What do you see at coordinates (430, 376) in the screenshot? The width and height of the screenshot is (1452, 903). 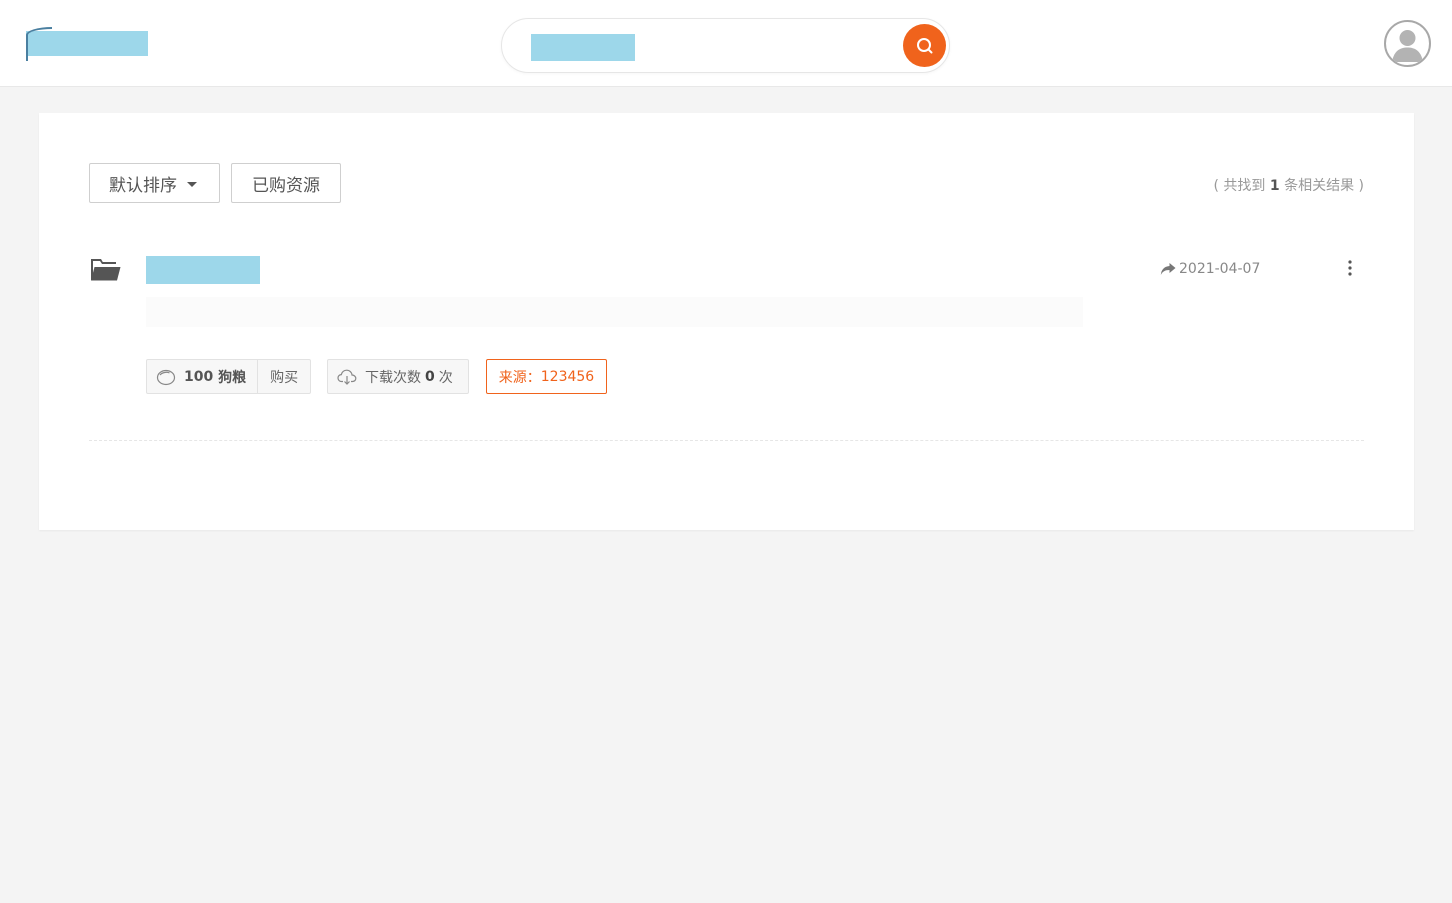 I see `download-count-number: 0` at bounding box center [430, 376].